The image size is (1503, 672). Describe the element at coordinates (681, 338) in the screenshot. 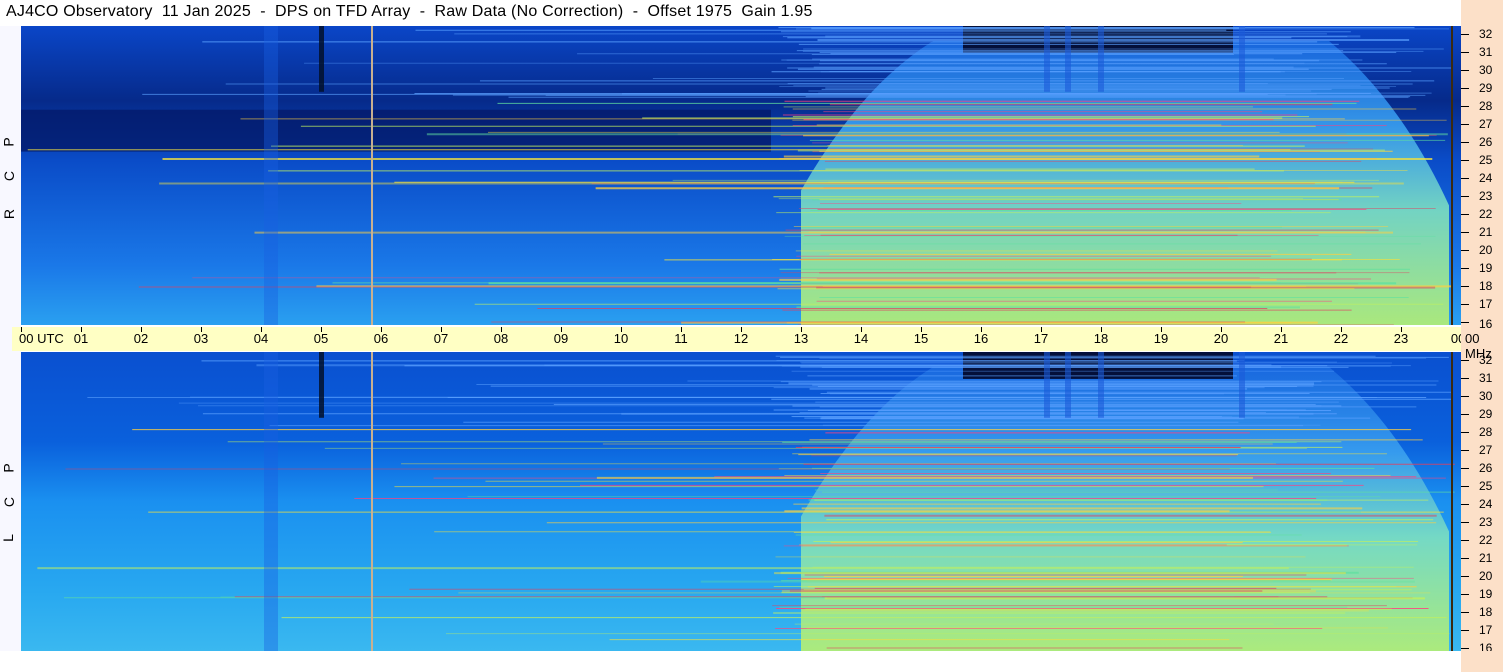

I see `utc-tick-label: 11` at that location.